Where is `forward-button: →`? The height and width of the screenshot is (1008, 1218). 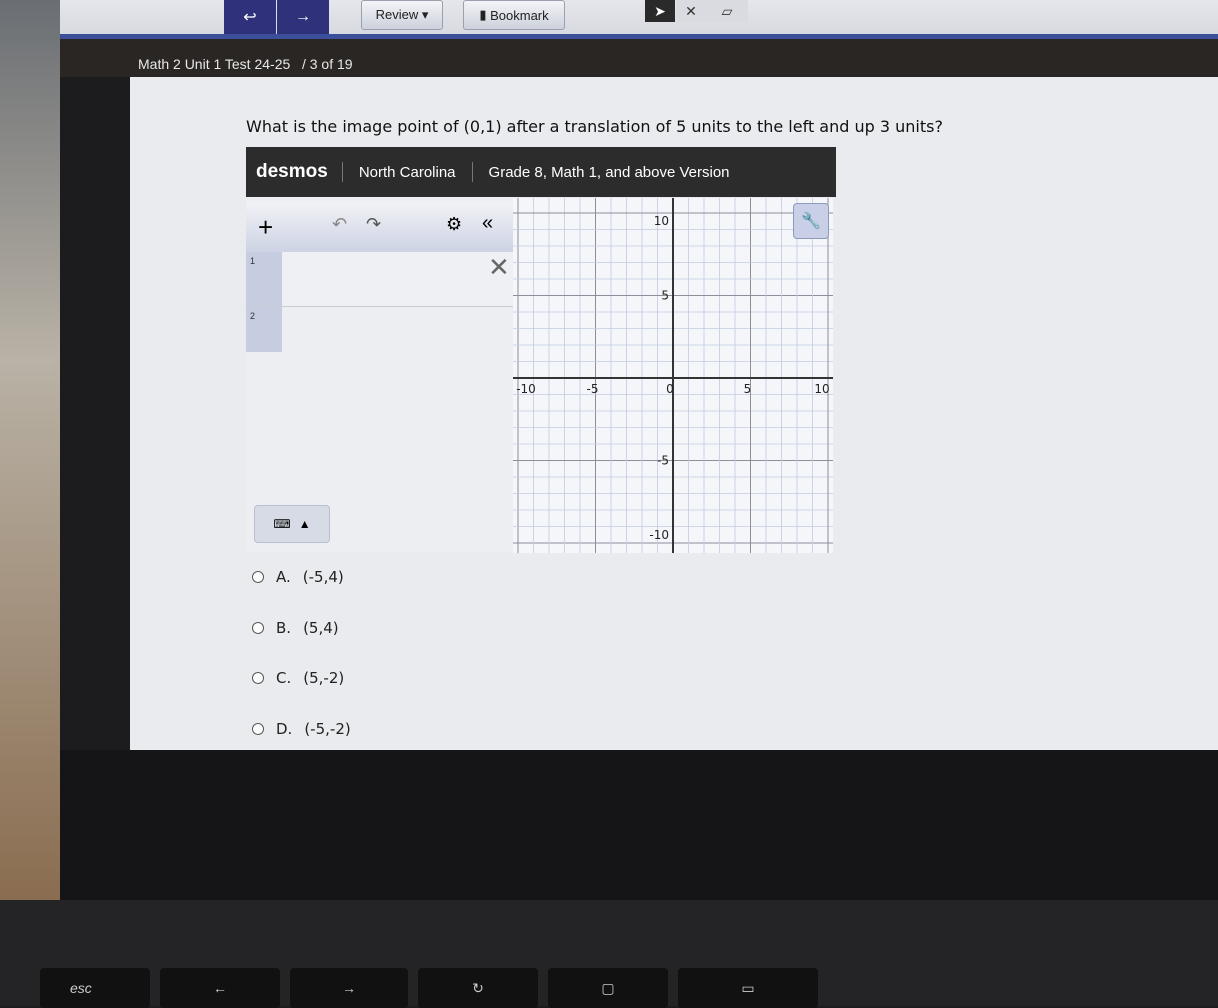
forward-button: → is located at coordinates (303, 17).